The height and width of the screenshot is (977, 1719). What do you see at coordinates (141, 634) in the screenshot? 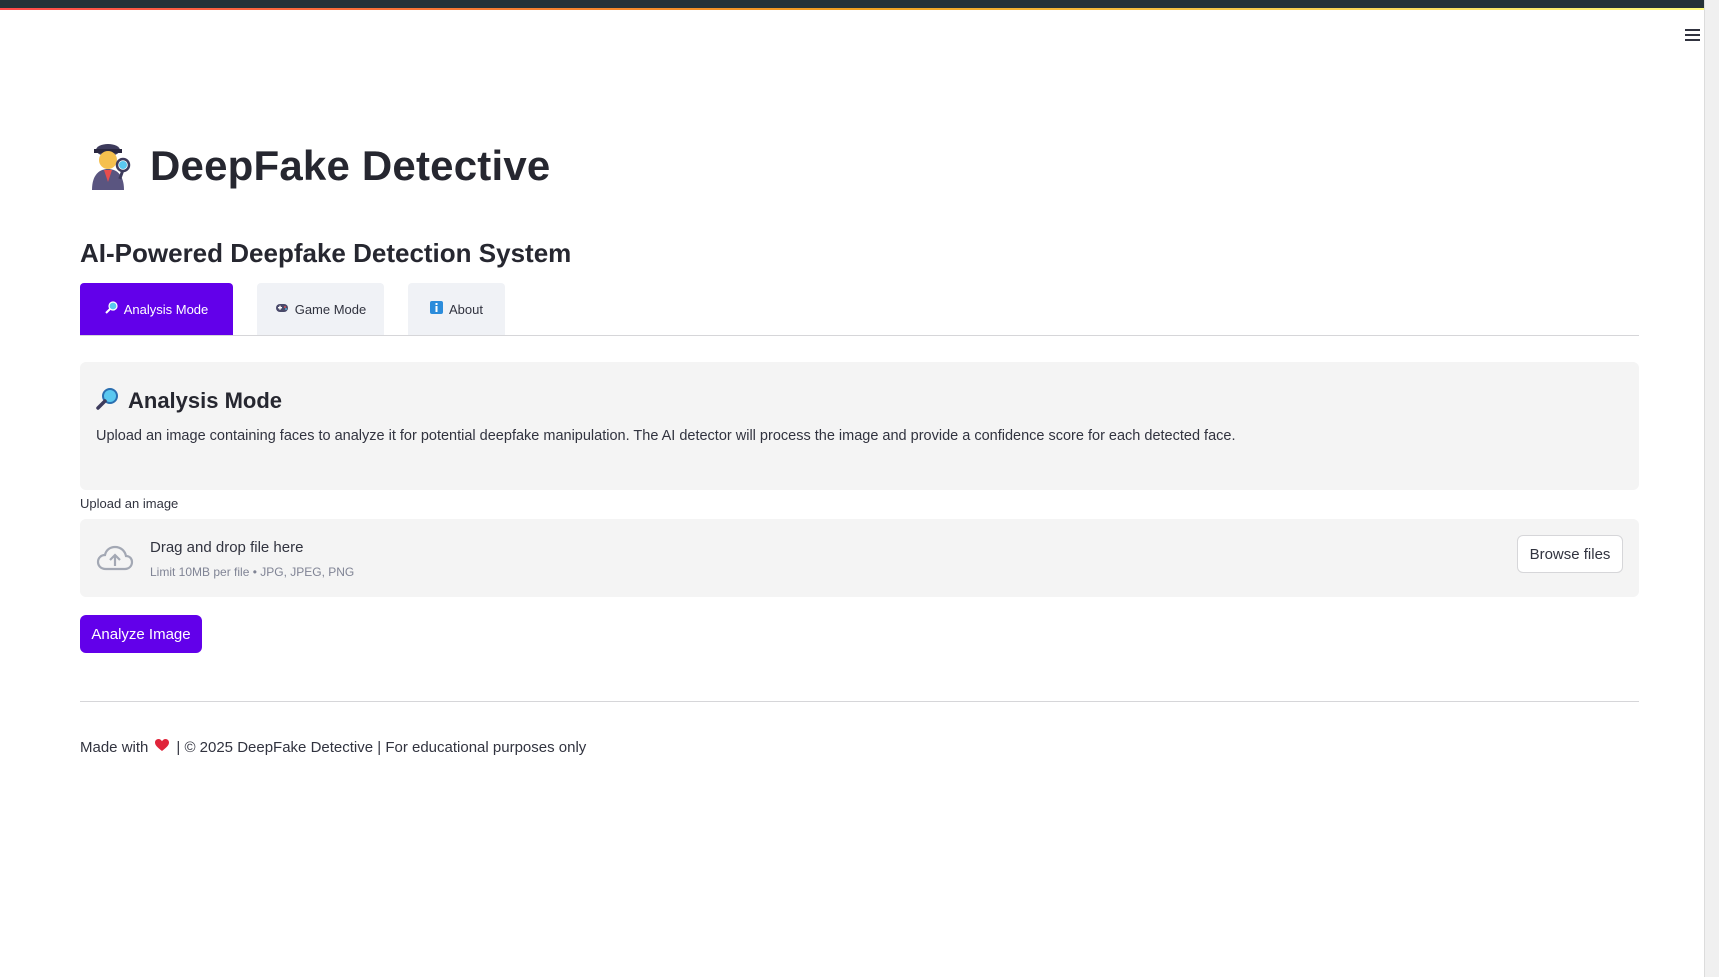
I see `analyze-image-button: Analyze Image` at bounding box center [141, 634].